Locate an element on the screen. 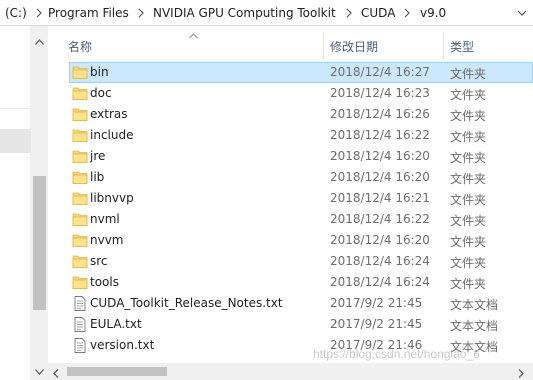 This screenshot has height=380, width=533. file-row: EULA.txt 2017/9/2 21:45 文本文档 is located at coordinates (290, 324).